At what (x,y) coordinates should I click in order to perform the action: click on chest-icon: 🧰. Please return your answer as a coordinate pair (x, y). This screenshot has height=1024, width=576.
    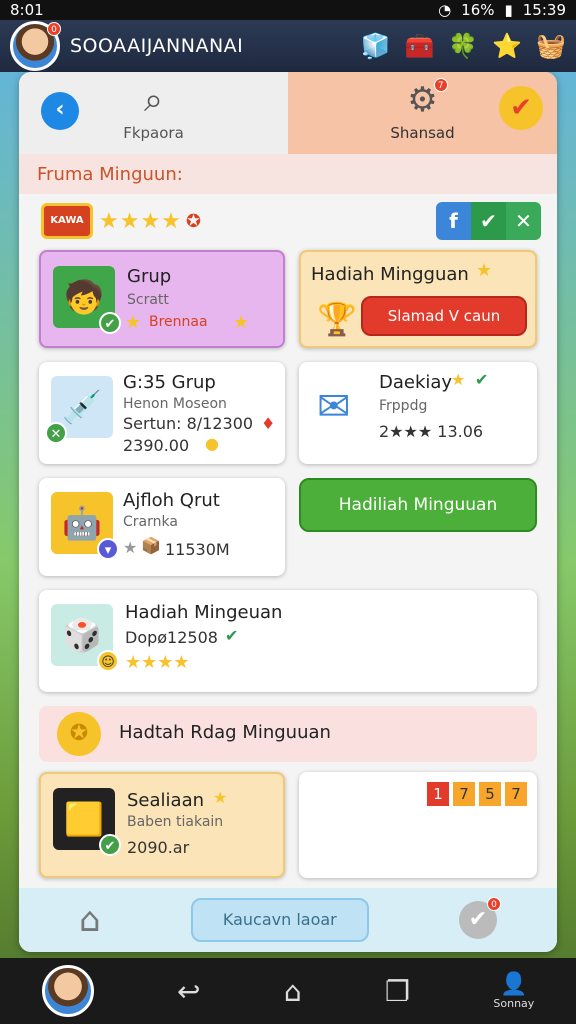
    Looking at the image, I should click on (419, 46).